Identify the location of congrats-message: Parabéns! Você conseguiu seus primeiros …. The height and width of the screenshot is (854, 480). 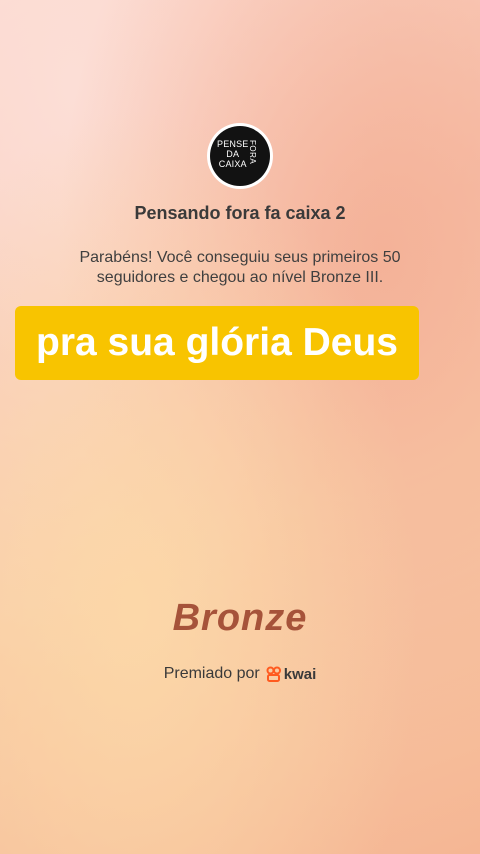
(240, 267).